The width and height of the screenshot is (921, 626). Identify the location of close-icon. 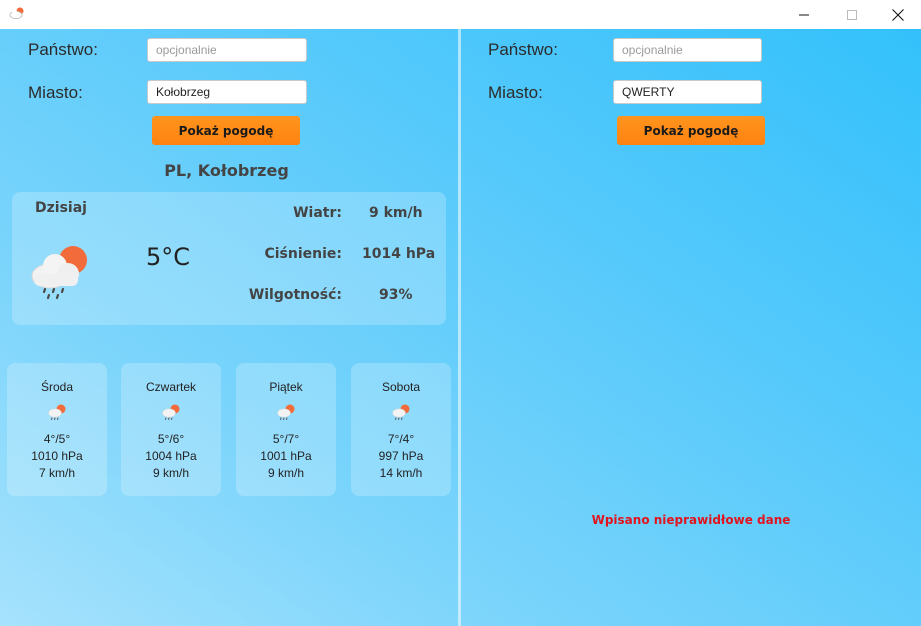
(898, 14).